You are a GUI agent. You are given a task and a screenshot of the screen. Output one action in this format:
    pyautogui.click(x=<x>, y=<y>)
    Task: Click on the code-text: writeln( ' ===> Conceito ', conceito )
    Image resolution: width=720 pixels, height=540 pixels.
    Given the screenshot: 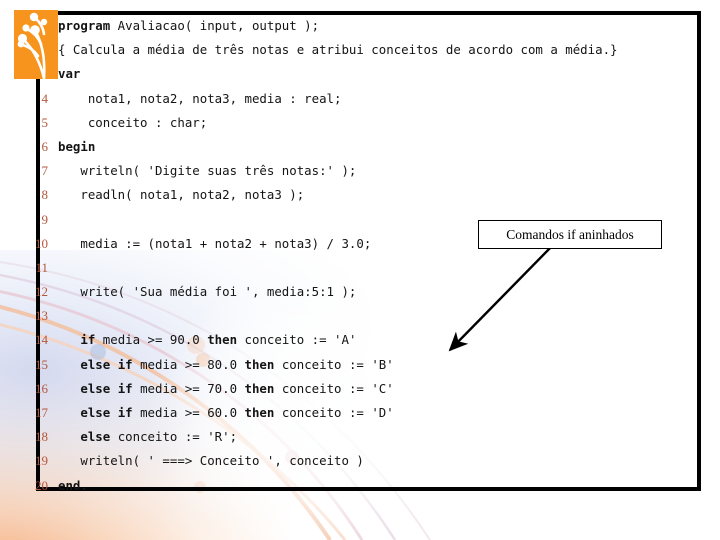 What is the action you would take?
    pyautogui.click(x=211, y=461)
    